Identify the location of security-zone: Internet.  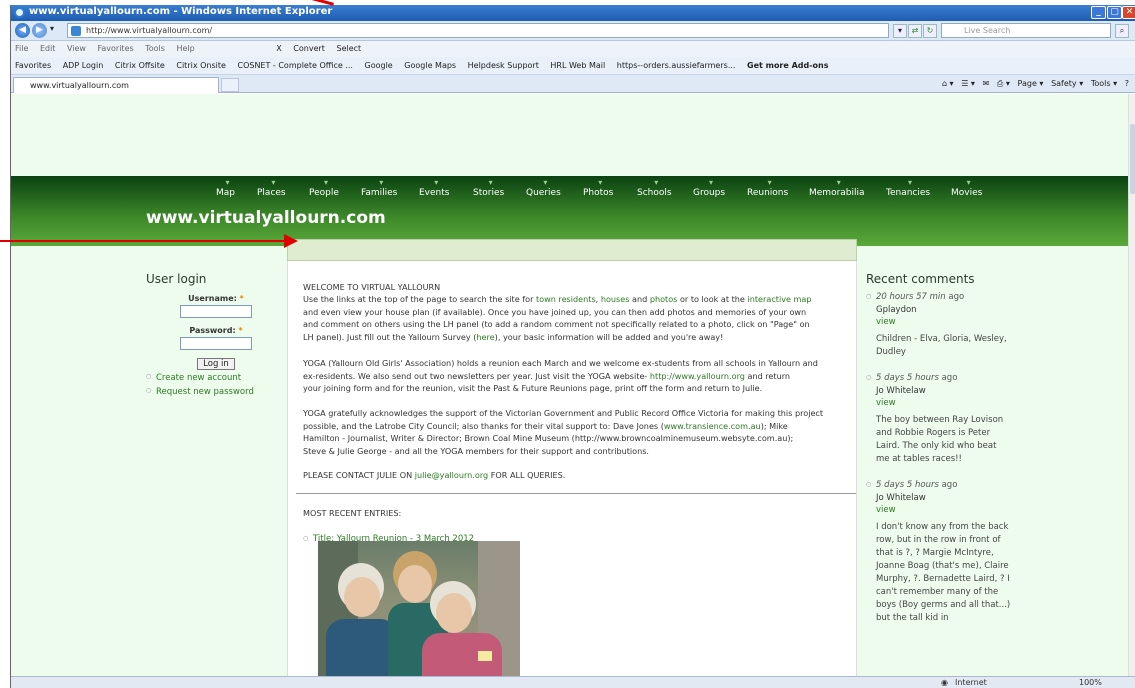
(971, 682).